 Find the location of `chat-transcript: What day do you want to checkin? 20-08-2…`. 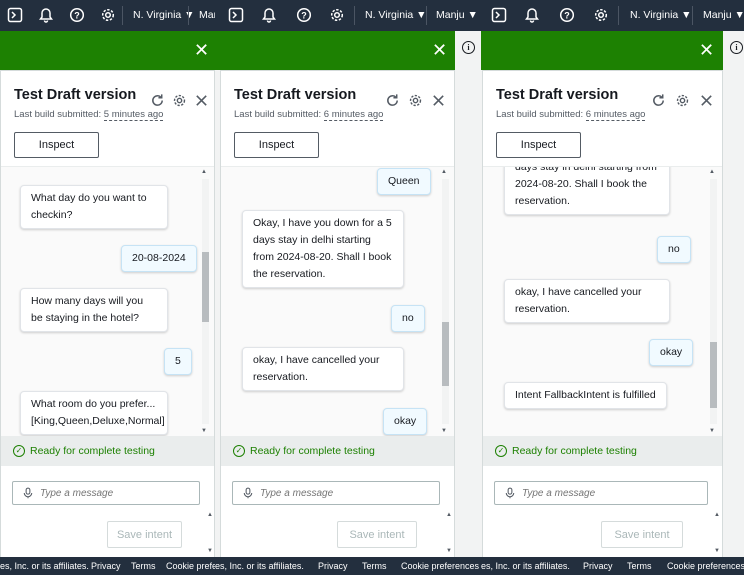

chat-transcript: What day do you want to checkin? 20-08-2… is located at coordinates (107, 301).